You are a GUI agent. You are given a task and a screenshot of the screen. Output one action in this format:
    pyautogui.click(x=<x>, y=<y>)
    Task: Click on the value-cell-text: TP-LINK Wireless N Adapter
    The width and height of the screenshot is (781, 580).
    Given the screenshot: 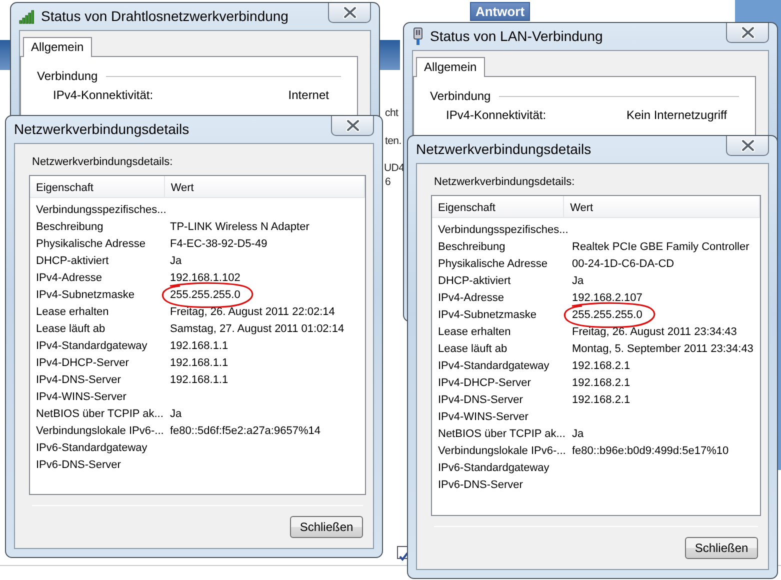 What is the action you would take?
    pyautogui.click(x=239, y=227)
    